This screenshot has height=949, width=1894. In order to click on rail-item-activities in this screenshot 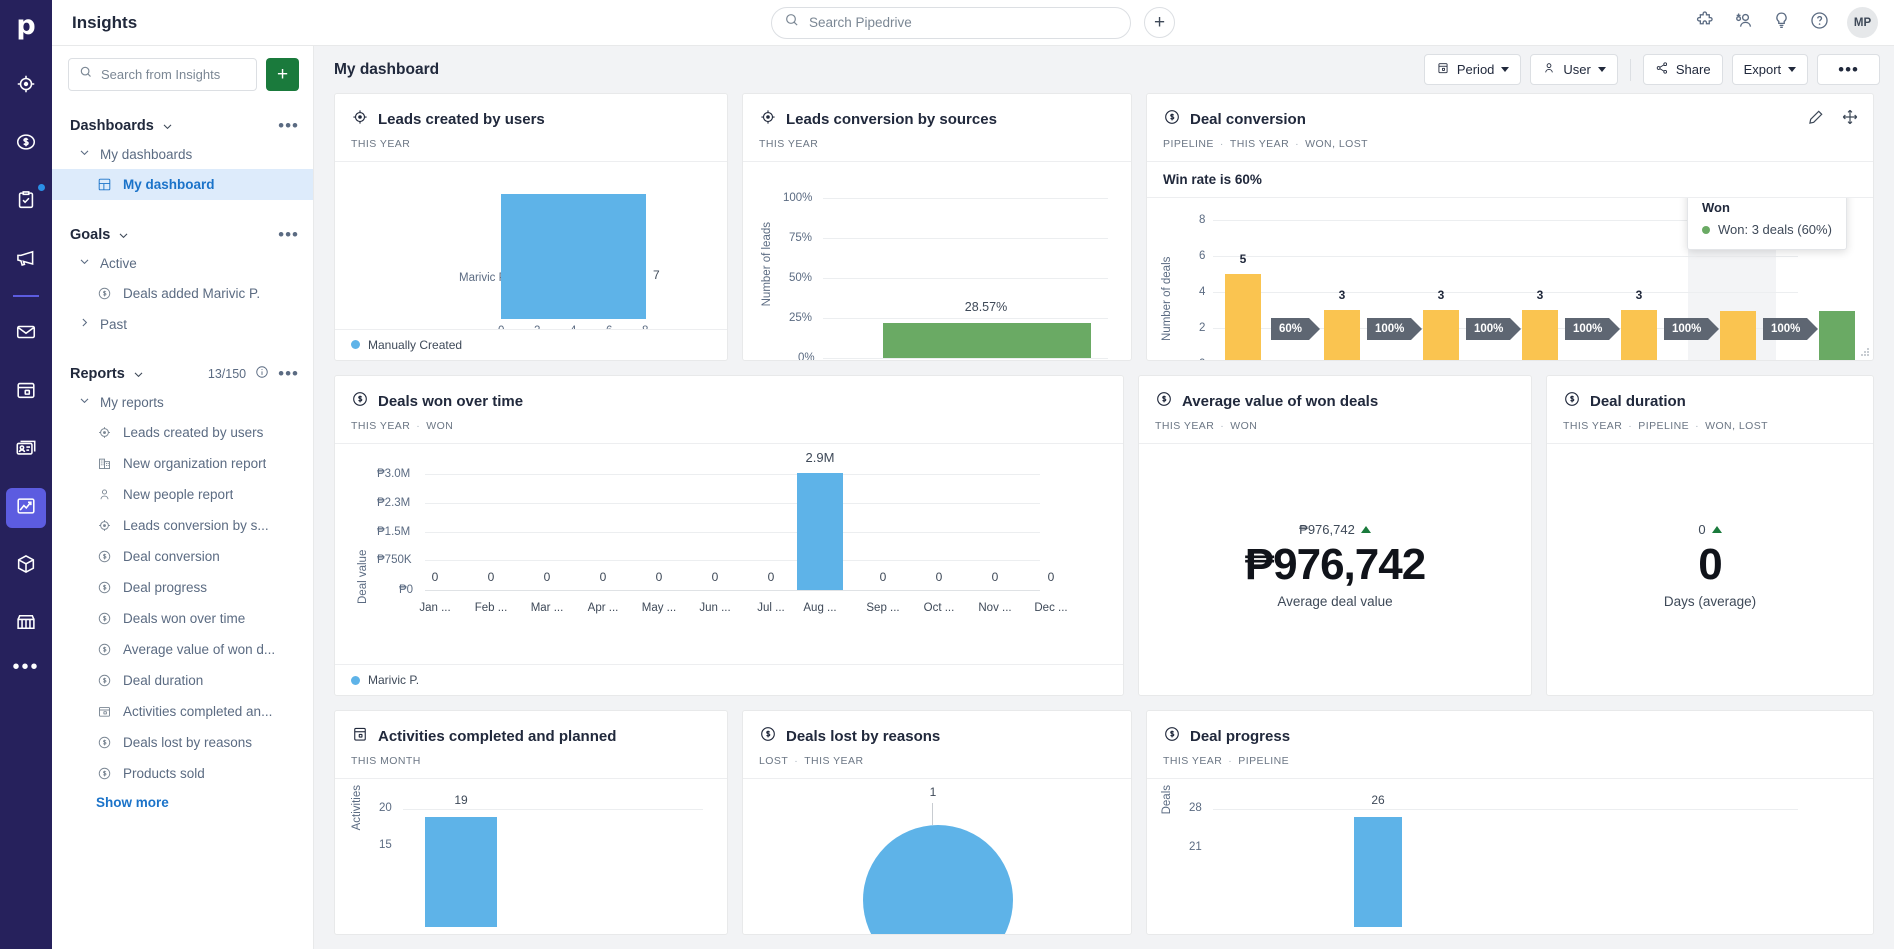, I will do `click(26, 202)`.